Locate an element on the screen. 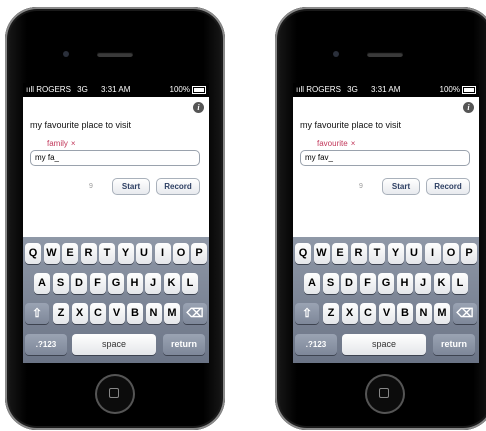 The height and width of the screenshot is (431, 486). text-input: my fa_ is located at coordinates (115, 158).